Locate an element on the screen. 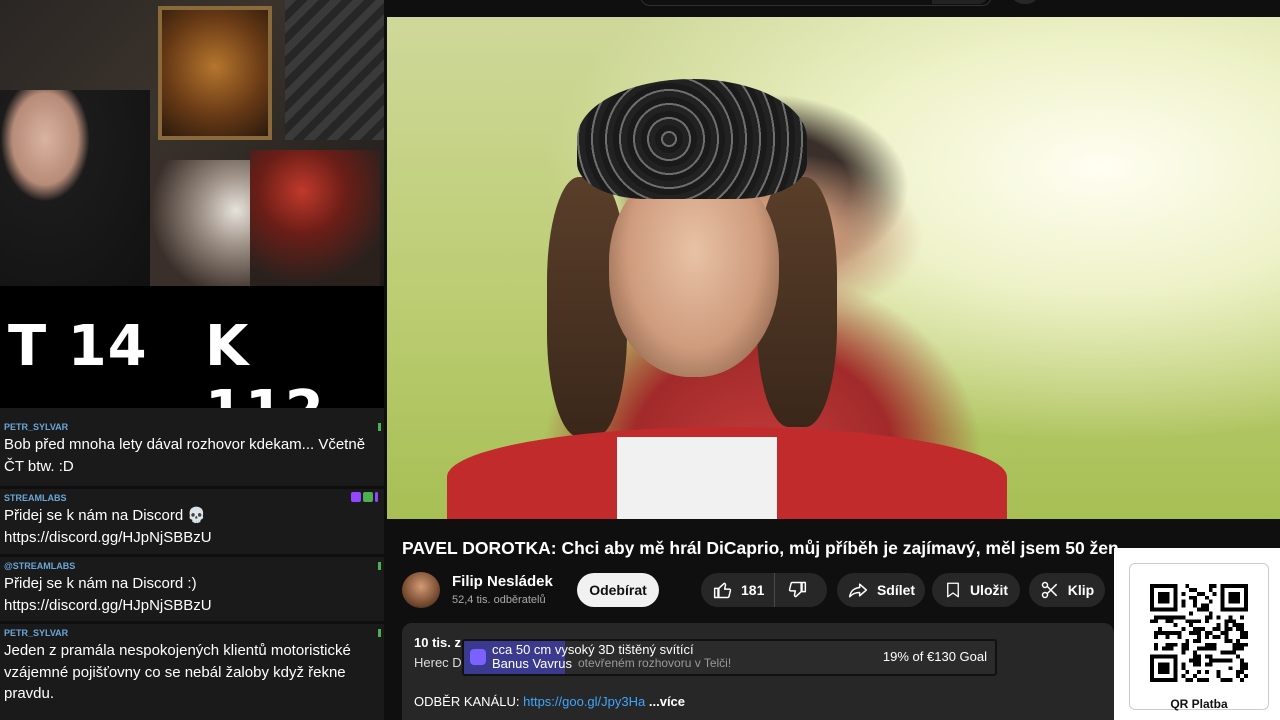 The height and width of the screenshot is (720, 1280). share-button: Sdílet is located at coordinates (881, 590).